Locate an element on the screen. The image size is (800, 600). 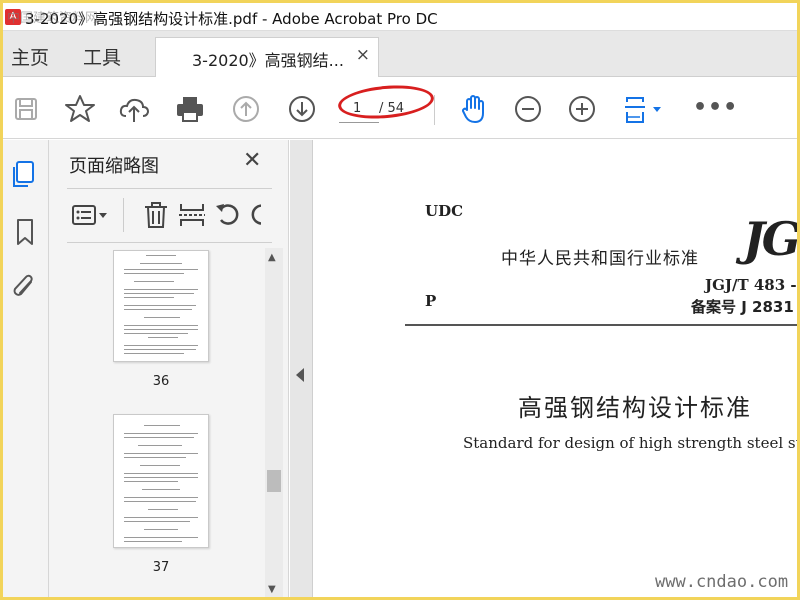
attachments-icon is located at coordinates (25, 288).